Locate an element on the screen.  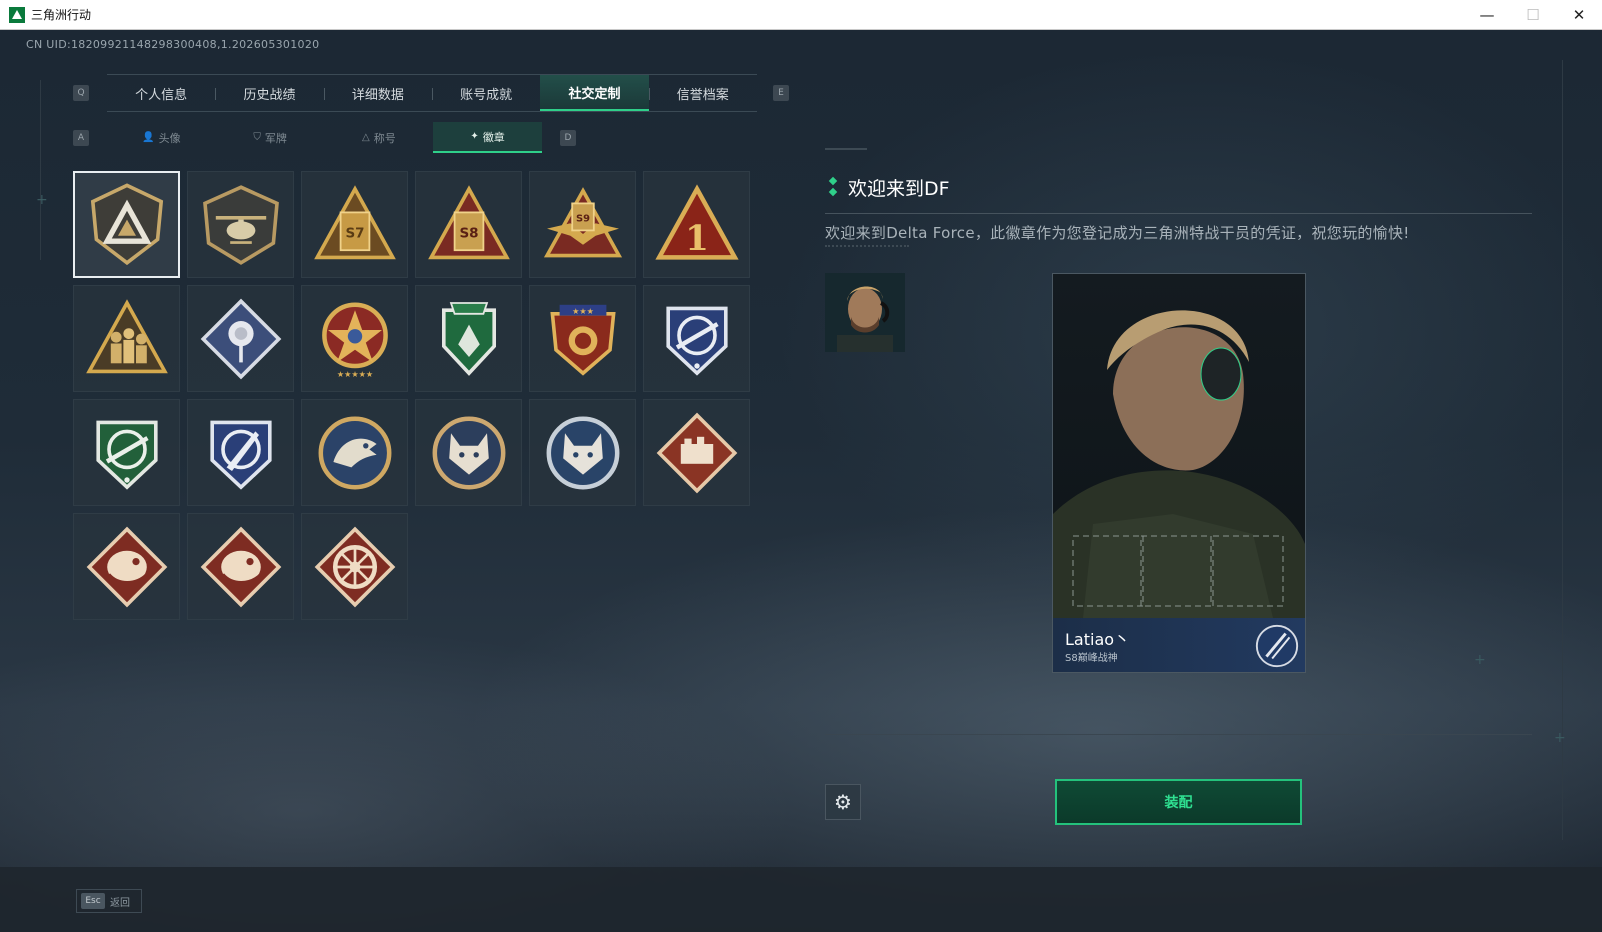
description-dots is located at coordinates (867, 246).